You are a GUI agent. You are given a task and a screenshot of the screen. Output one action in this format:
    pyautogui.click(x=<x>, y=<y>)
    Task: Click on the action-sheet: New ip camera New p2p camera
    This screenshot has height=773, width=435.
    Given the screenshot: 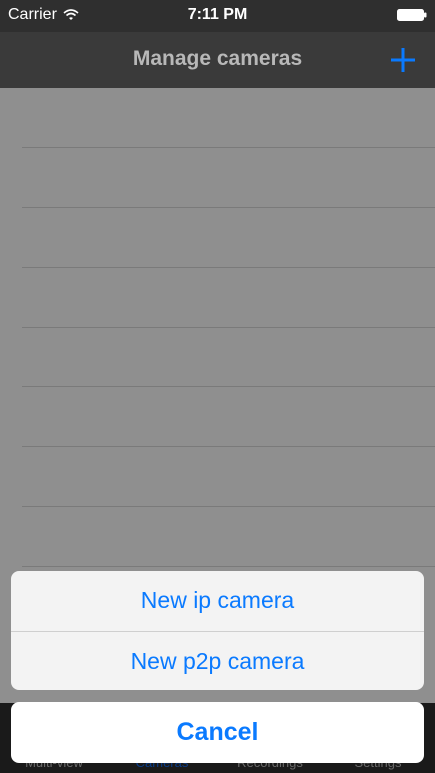 What is the action you would take?
    pyautogui.click(x=217, y=630)
    